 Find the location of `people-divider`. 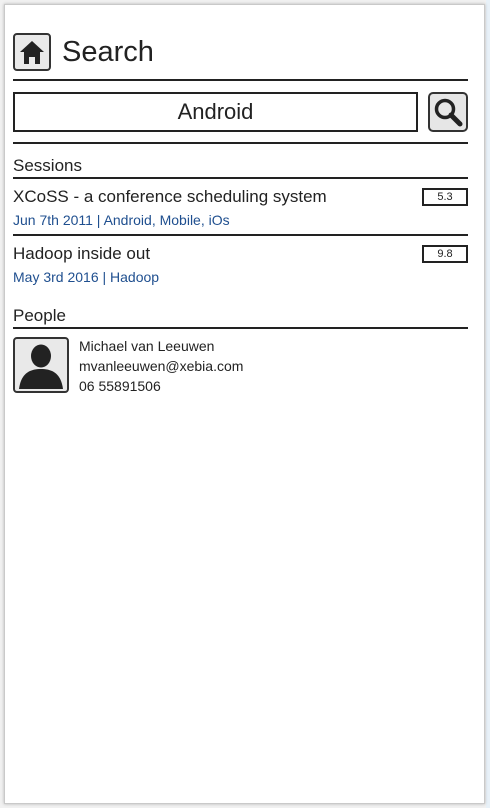

people-divider is located at coordinates (240, 328).